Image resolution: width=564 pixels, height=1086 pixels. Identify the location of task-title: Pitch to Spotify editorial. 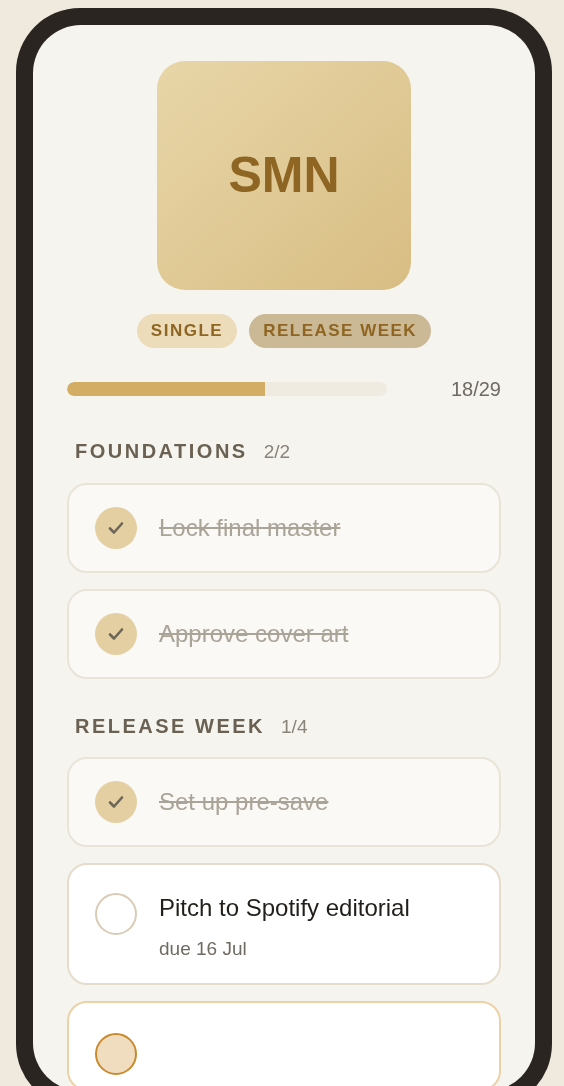
(284, 908).